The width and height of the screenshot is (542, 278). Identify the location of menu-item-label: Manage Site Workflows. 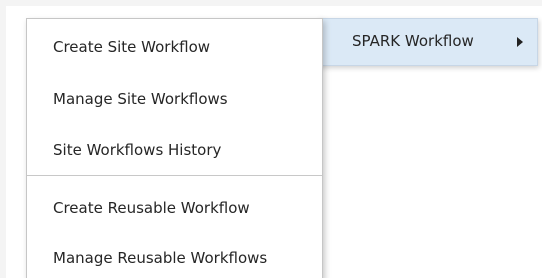
(140, 99).